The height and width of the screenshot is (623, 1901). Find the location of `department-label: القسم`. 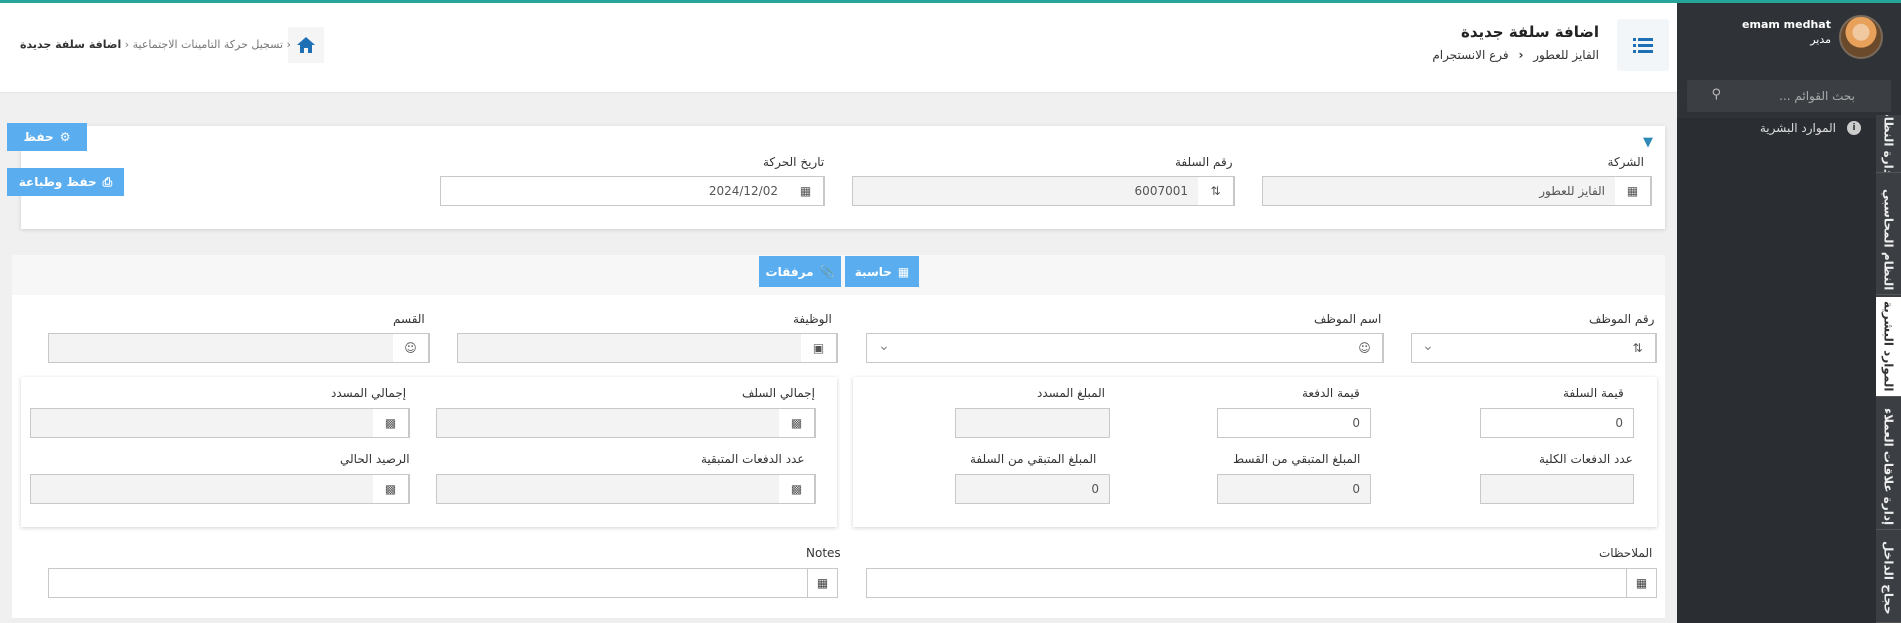

department-label: القسم is located at coordinates (409, 319).